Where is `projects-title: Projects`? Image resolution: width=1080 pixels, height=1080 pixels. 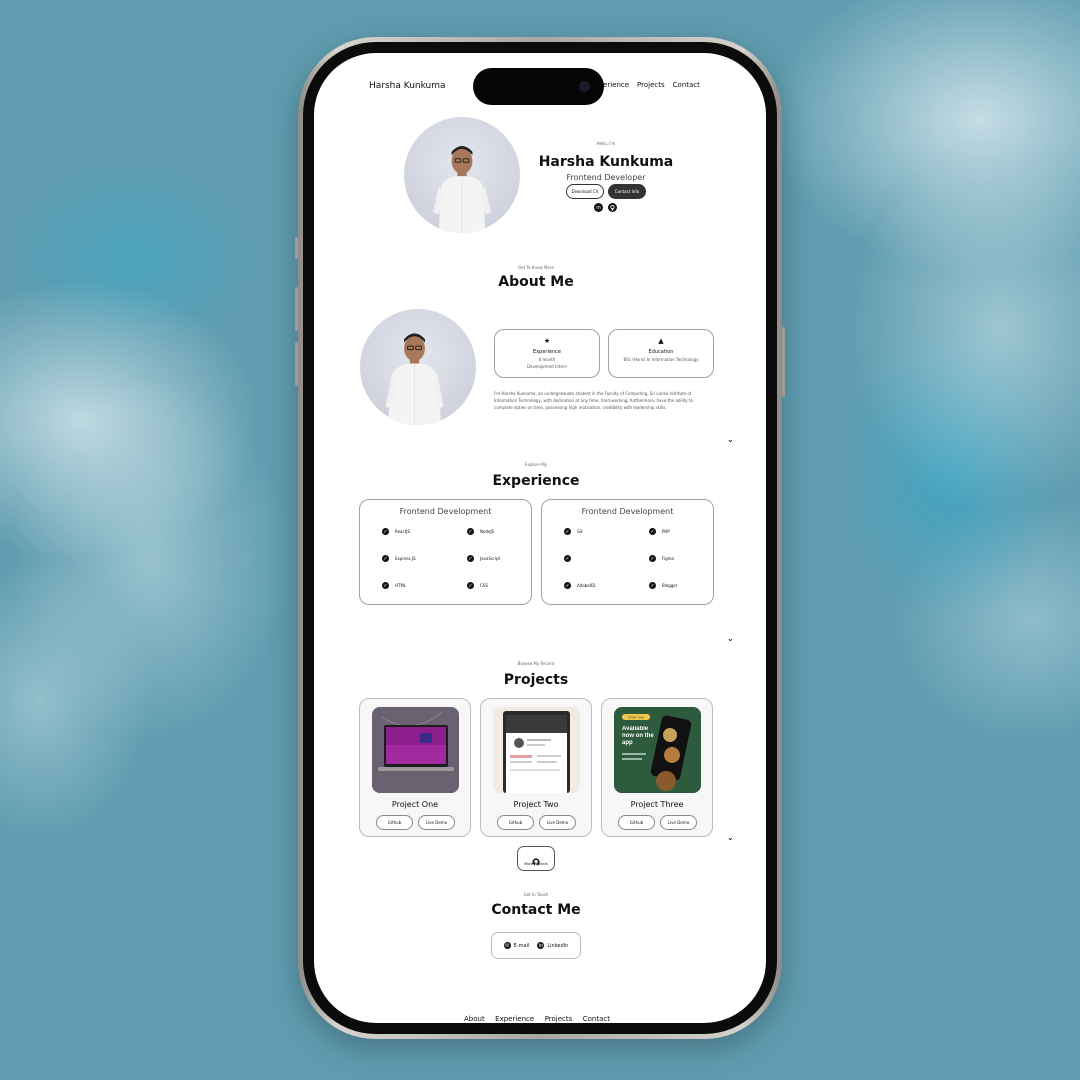 projects-title: Projects is located at coordinates (536, 680).